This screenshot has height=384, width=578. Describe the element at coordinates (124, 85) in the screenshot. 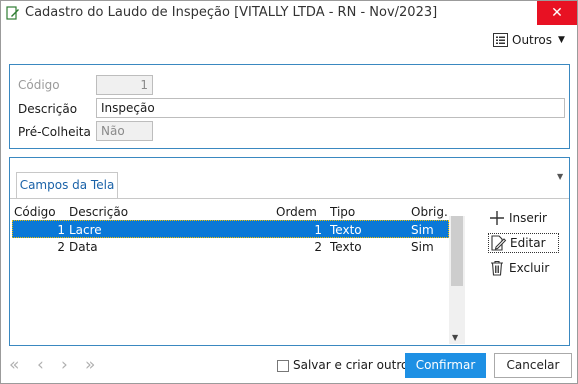

I see `codigo-field: 1` at that location.